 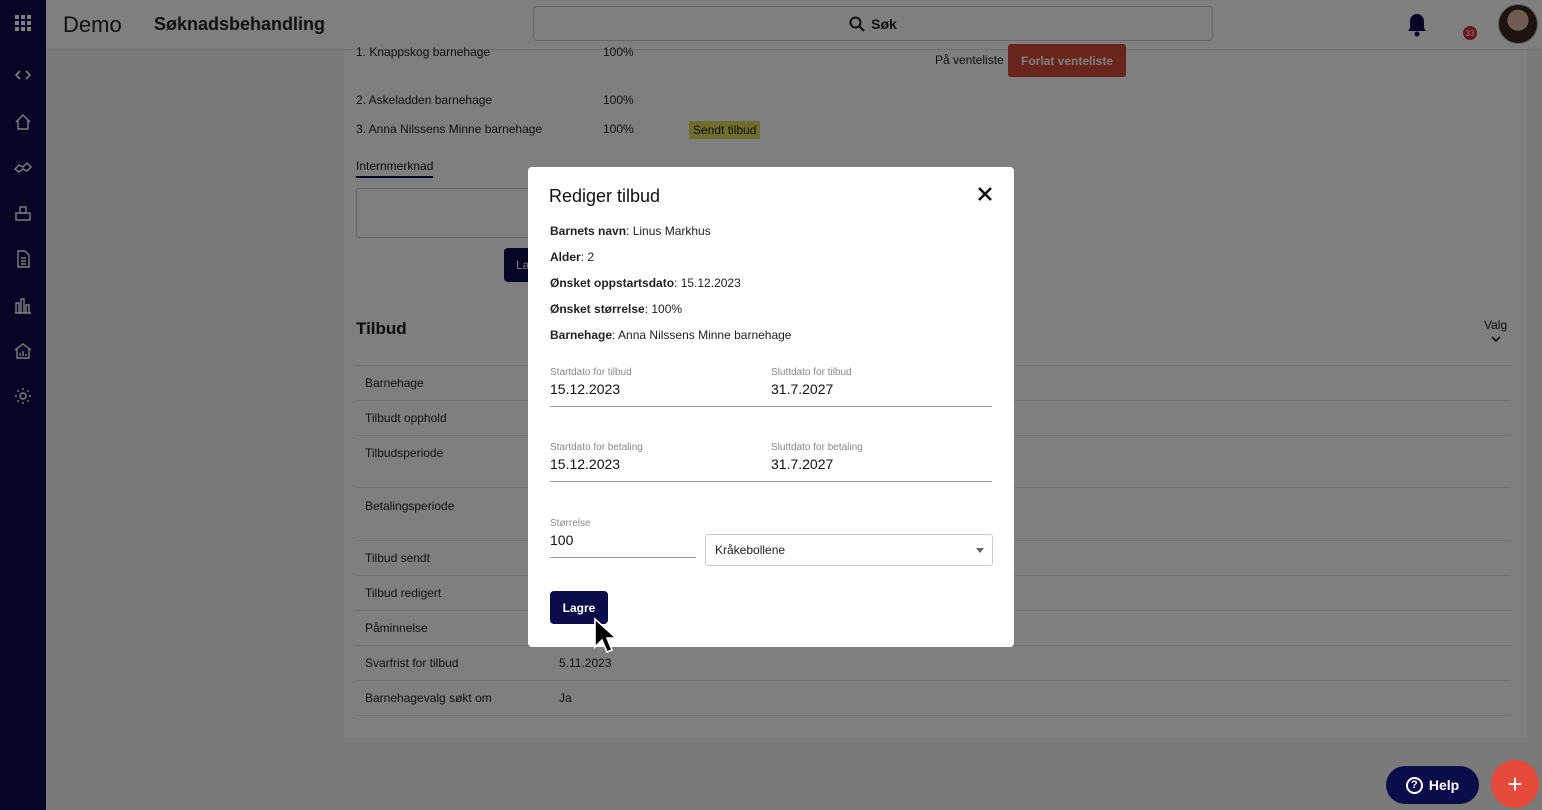 I want to click on info-label: Barnets navn, so click(x=588, y=231).